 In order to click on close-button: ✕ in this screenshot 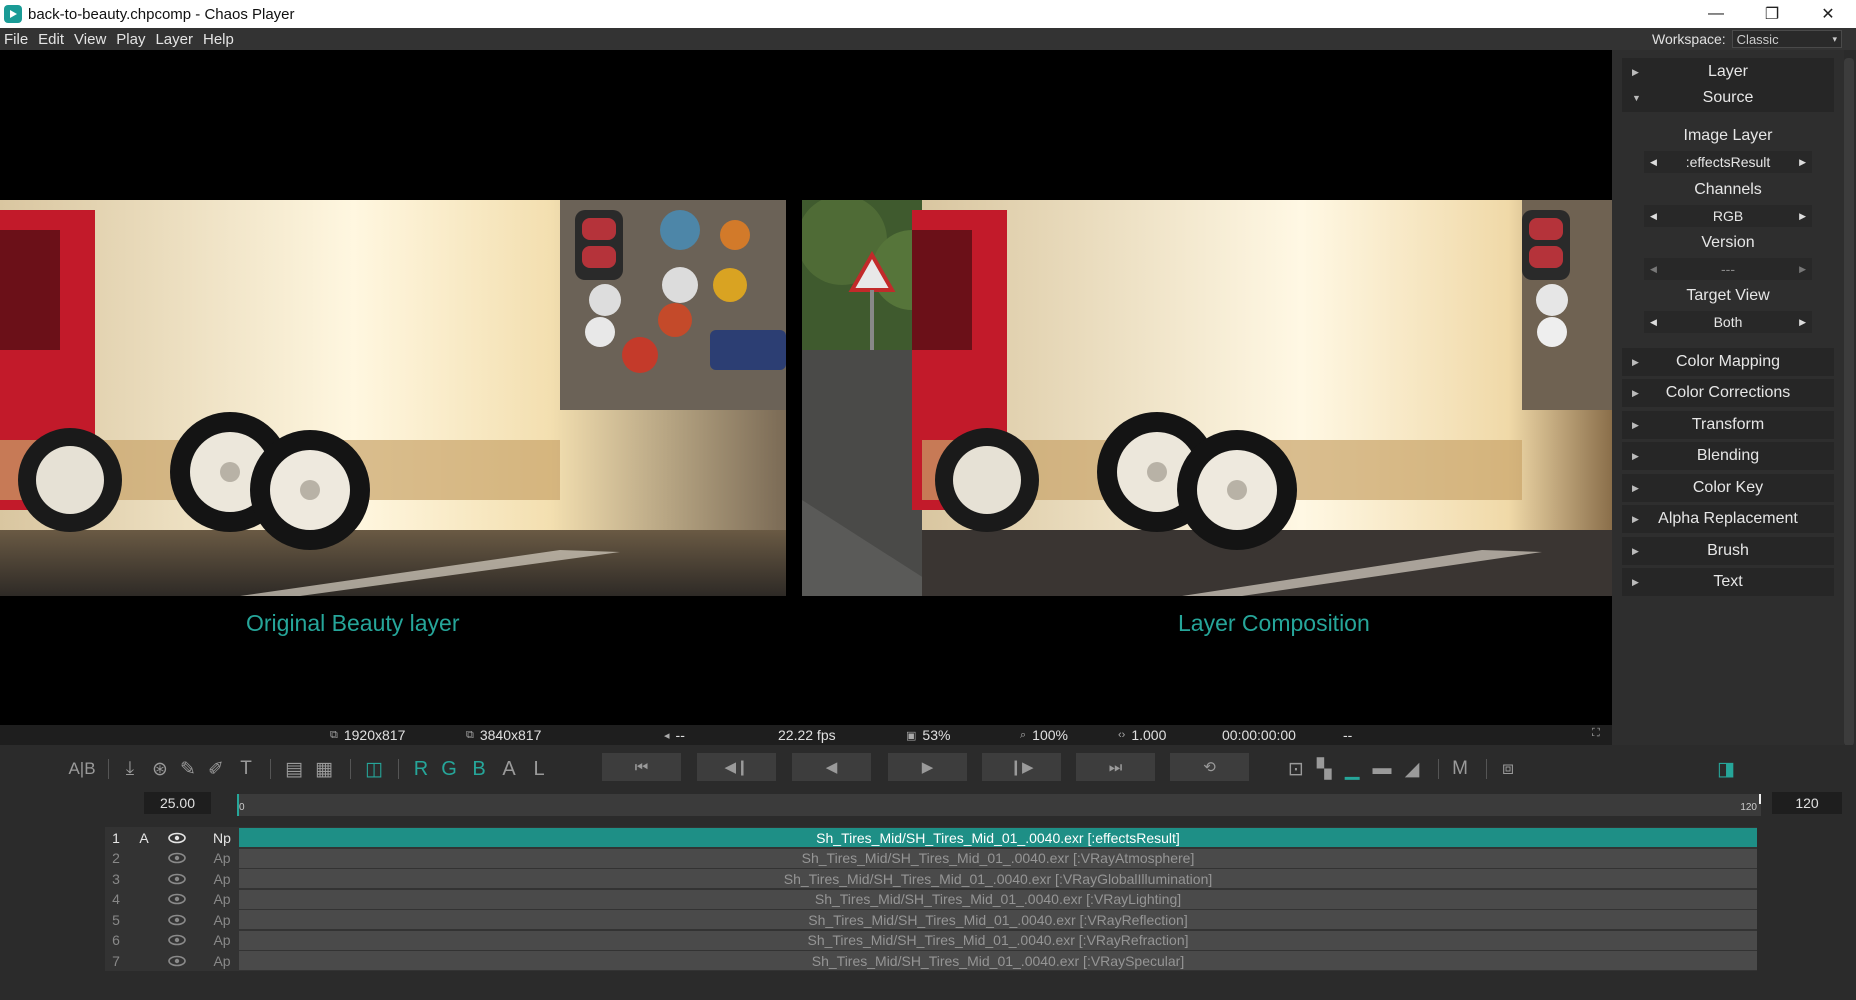, I will do `click(1828, 14)`.